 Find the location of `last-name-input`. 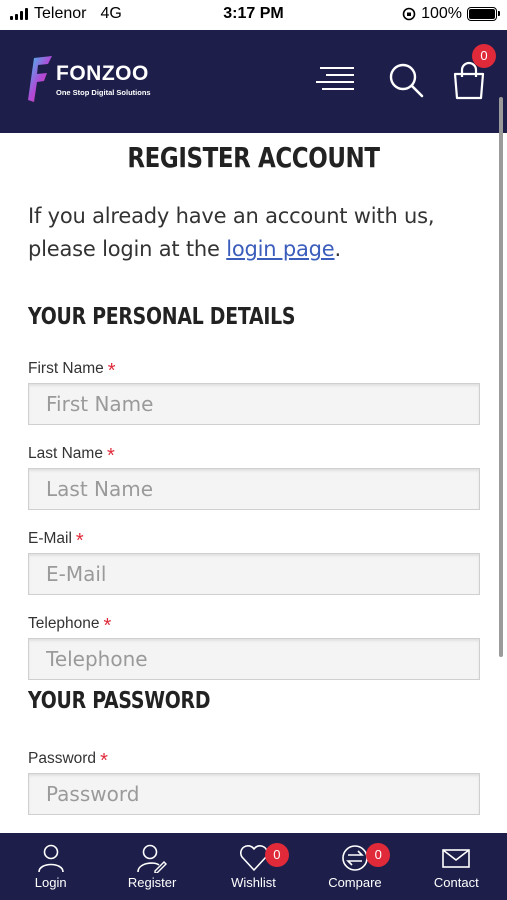

last-name-input is located at coordinates (254, 489).